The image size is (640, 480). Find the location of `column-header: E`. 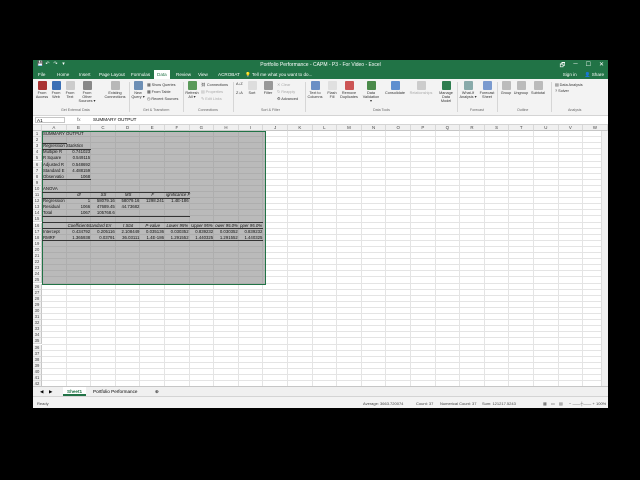

column-header: E is located at coordinates (152, 128).